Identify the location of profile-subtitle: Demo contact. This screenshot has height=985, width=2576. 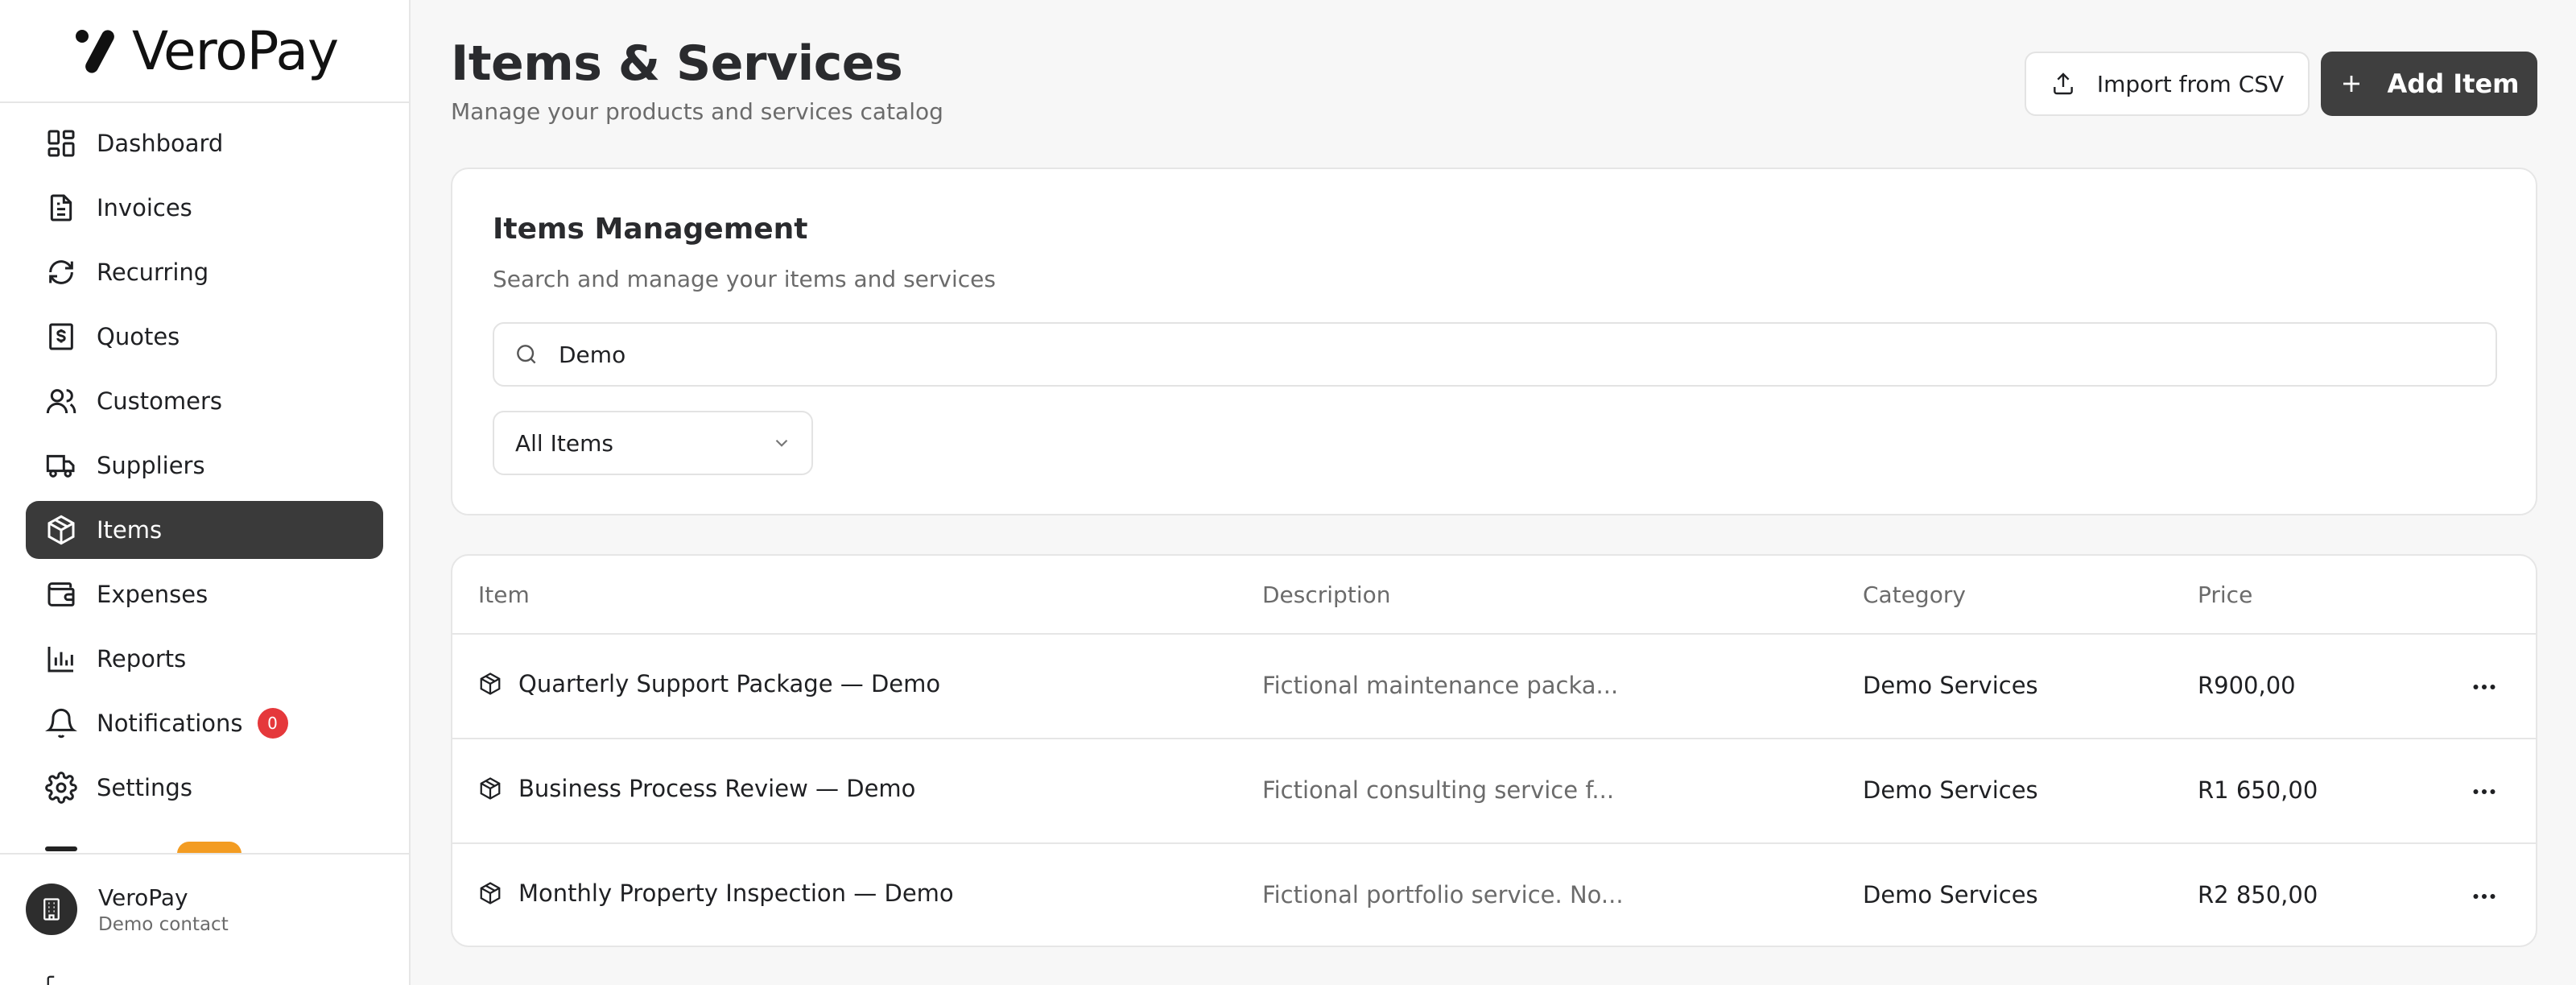
(163, 924).